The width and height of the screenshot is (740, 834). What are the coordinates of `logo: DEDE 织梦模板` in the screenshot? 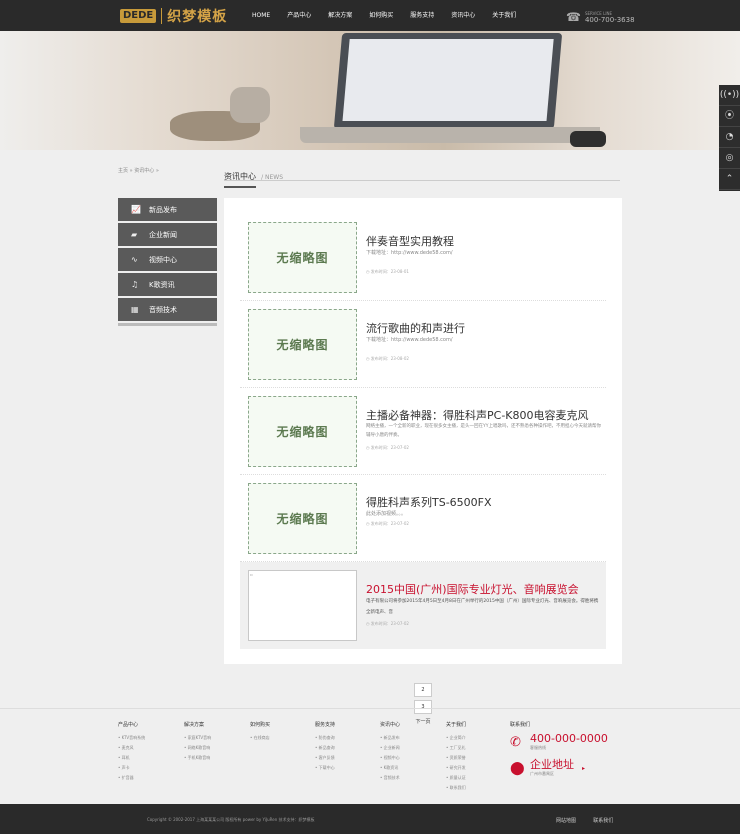 It's located at (173, 16).